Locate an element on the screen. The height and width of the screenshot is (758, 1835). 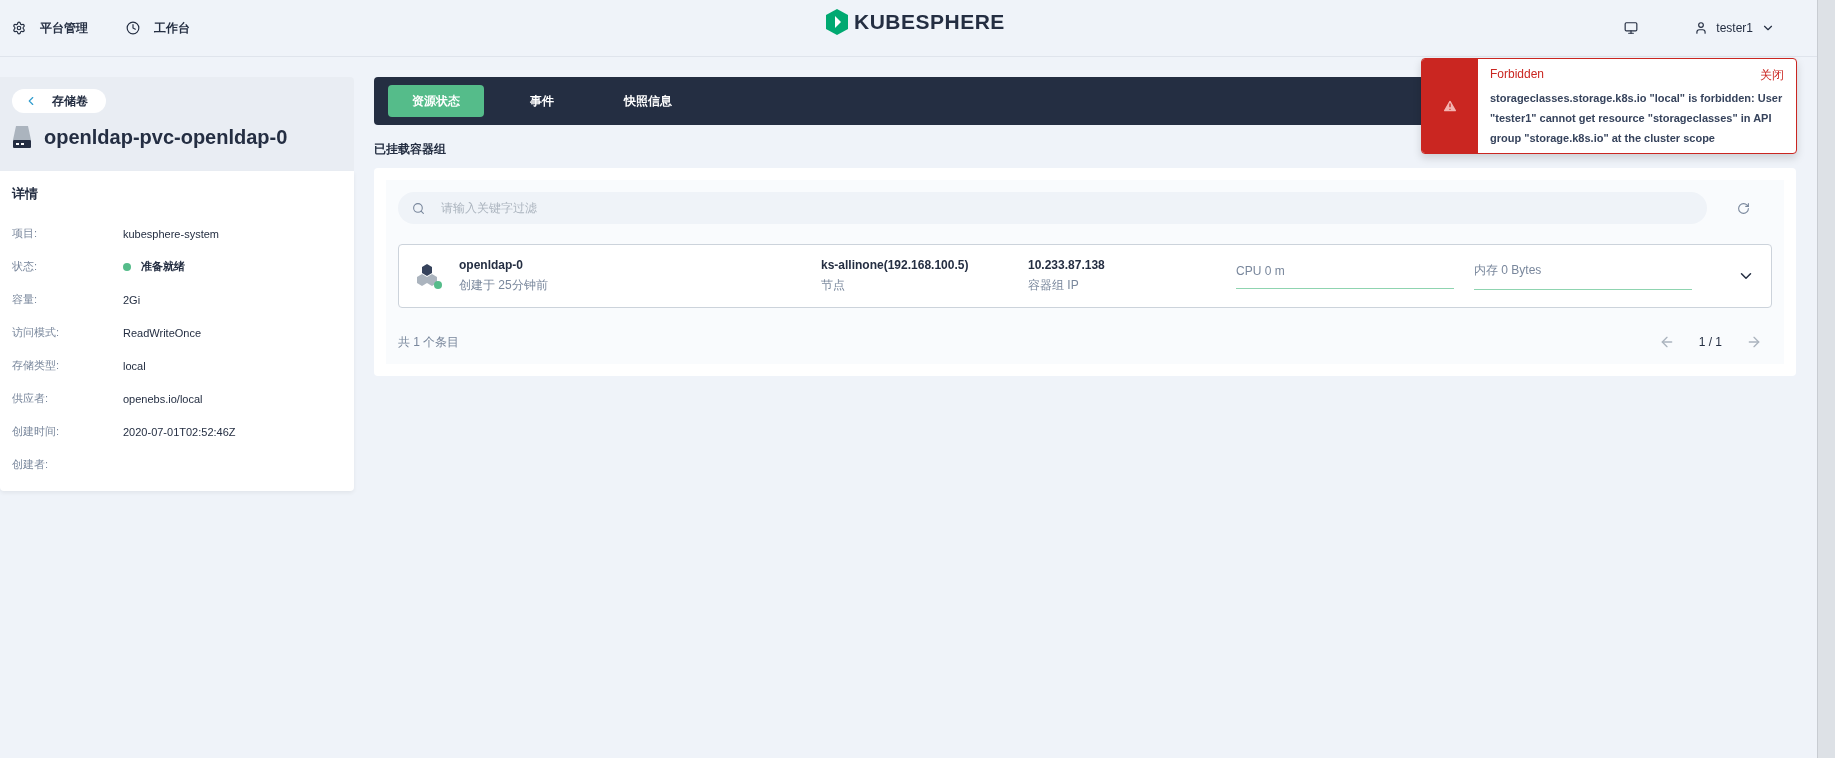
tab: 快照信息 is located at coordinates (648, 101).